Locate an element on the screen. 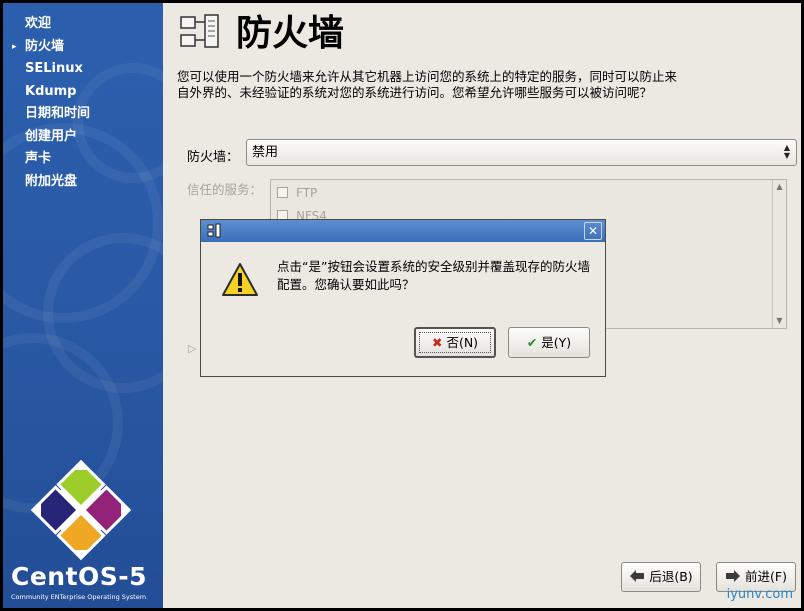 This screenshot has width=804, height=611. back-button: 后退(B) is located at coordinates (661, 577).